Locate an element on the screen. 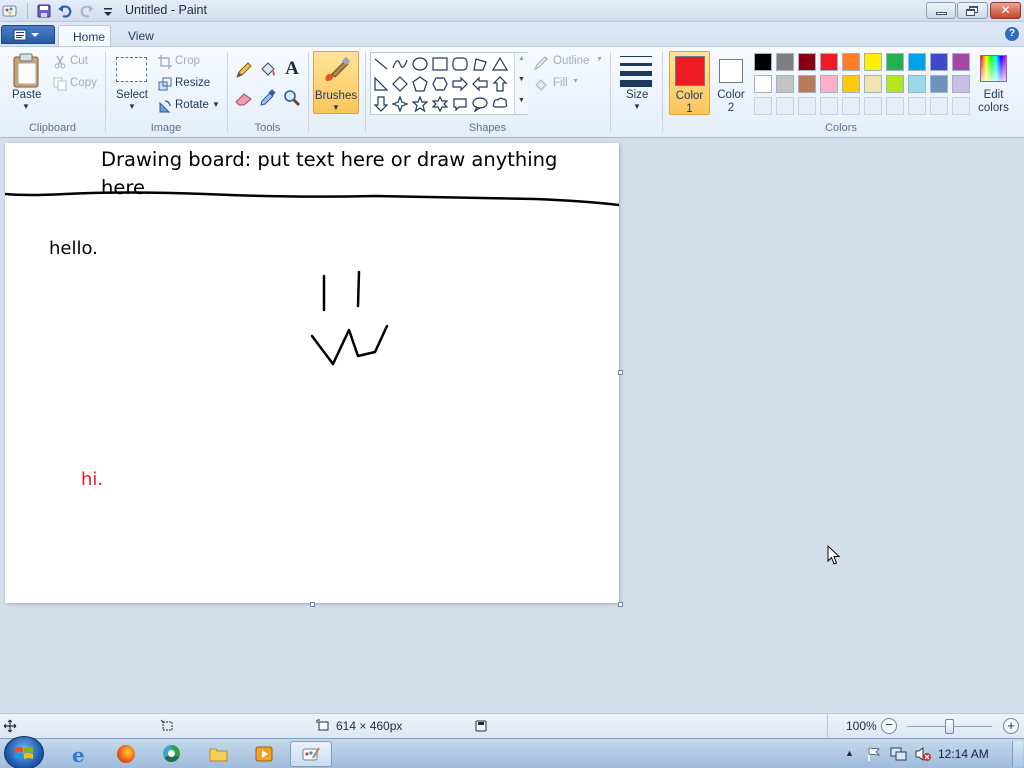 This screenshot has width=1024, height=768. polygon-shape-icon is located at coordinates (480, 64).